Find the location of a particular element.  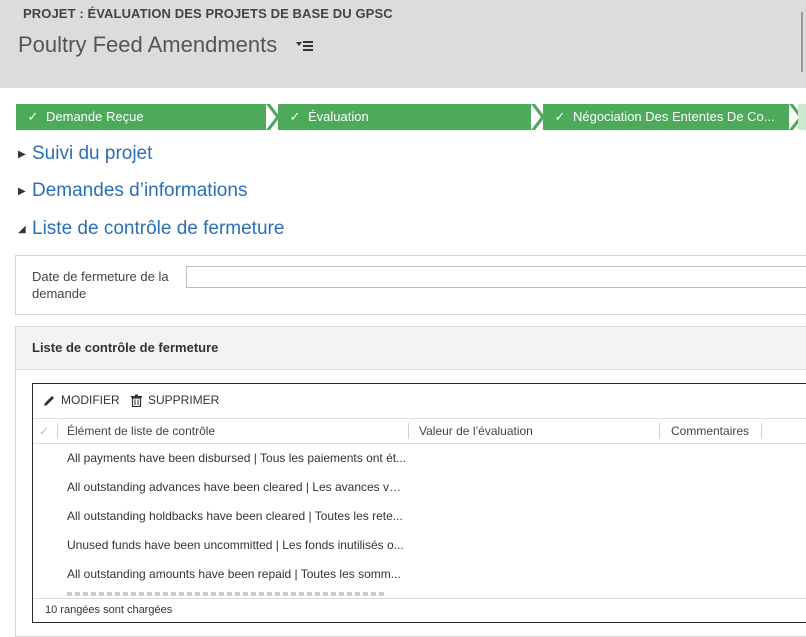

section-demandes-informations: ▶ Demandes d’informations is located at coordinates (132, 191).